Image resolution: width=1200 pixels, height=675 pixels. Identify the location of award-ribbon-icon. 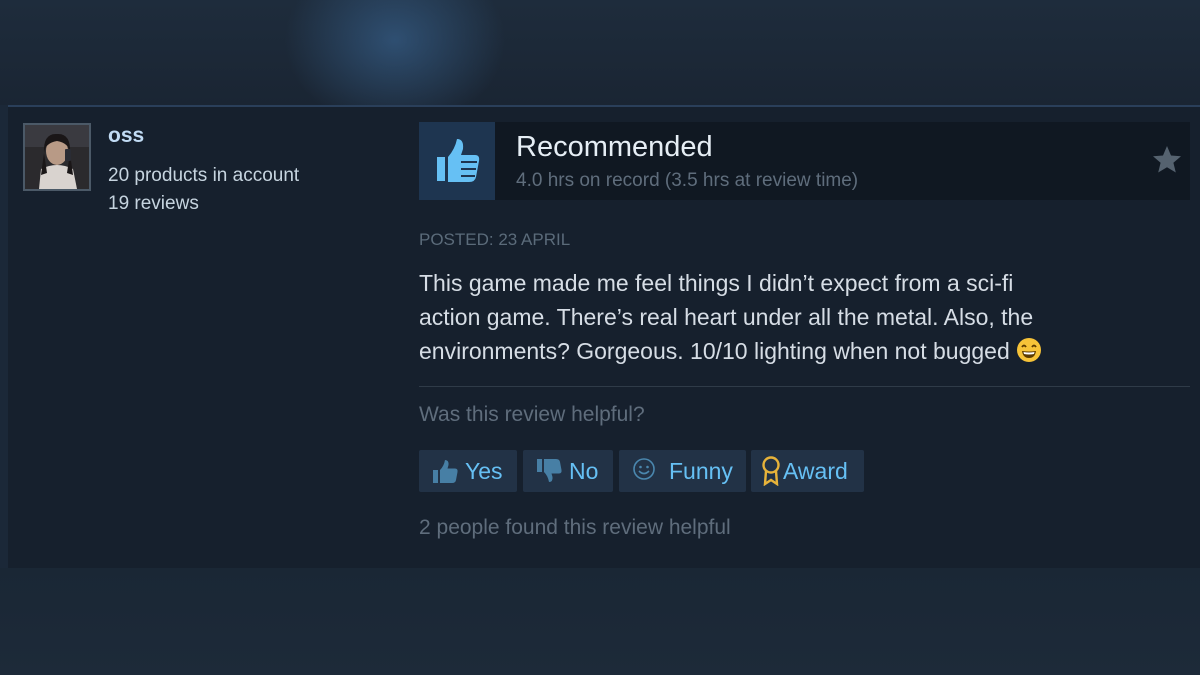
(771, 471).